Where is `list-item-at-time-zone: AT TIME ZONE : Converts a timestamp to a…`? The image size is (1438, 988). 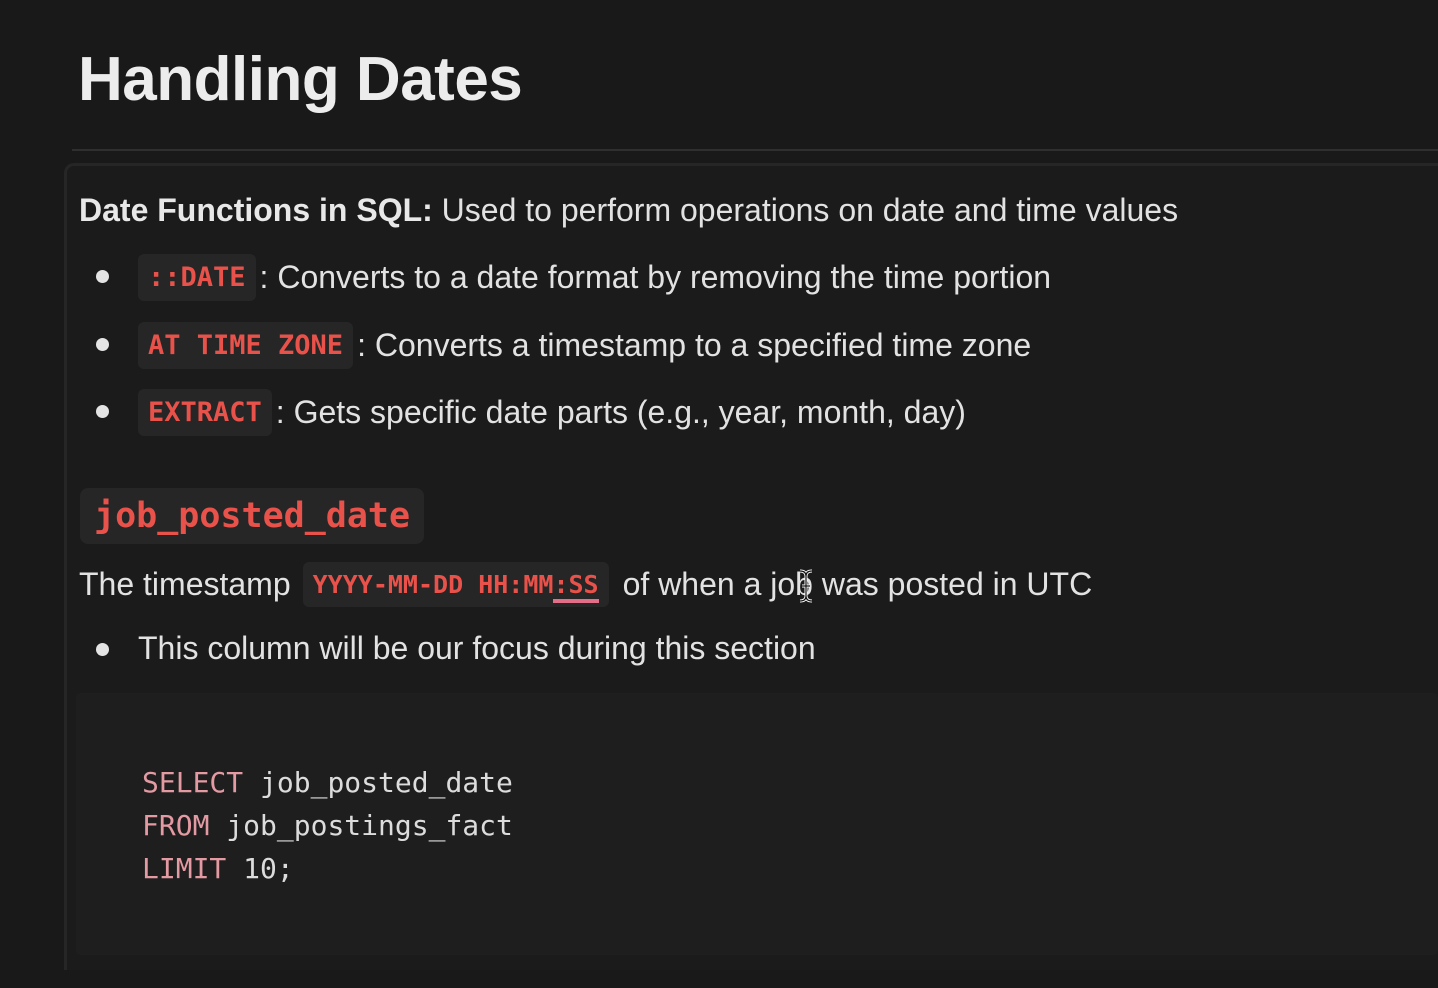
list-item-at-time-zone: AT TIME ZONE : Converts a timestamp to a… is located at coordinates (584, 345).